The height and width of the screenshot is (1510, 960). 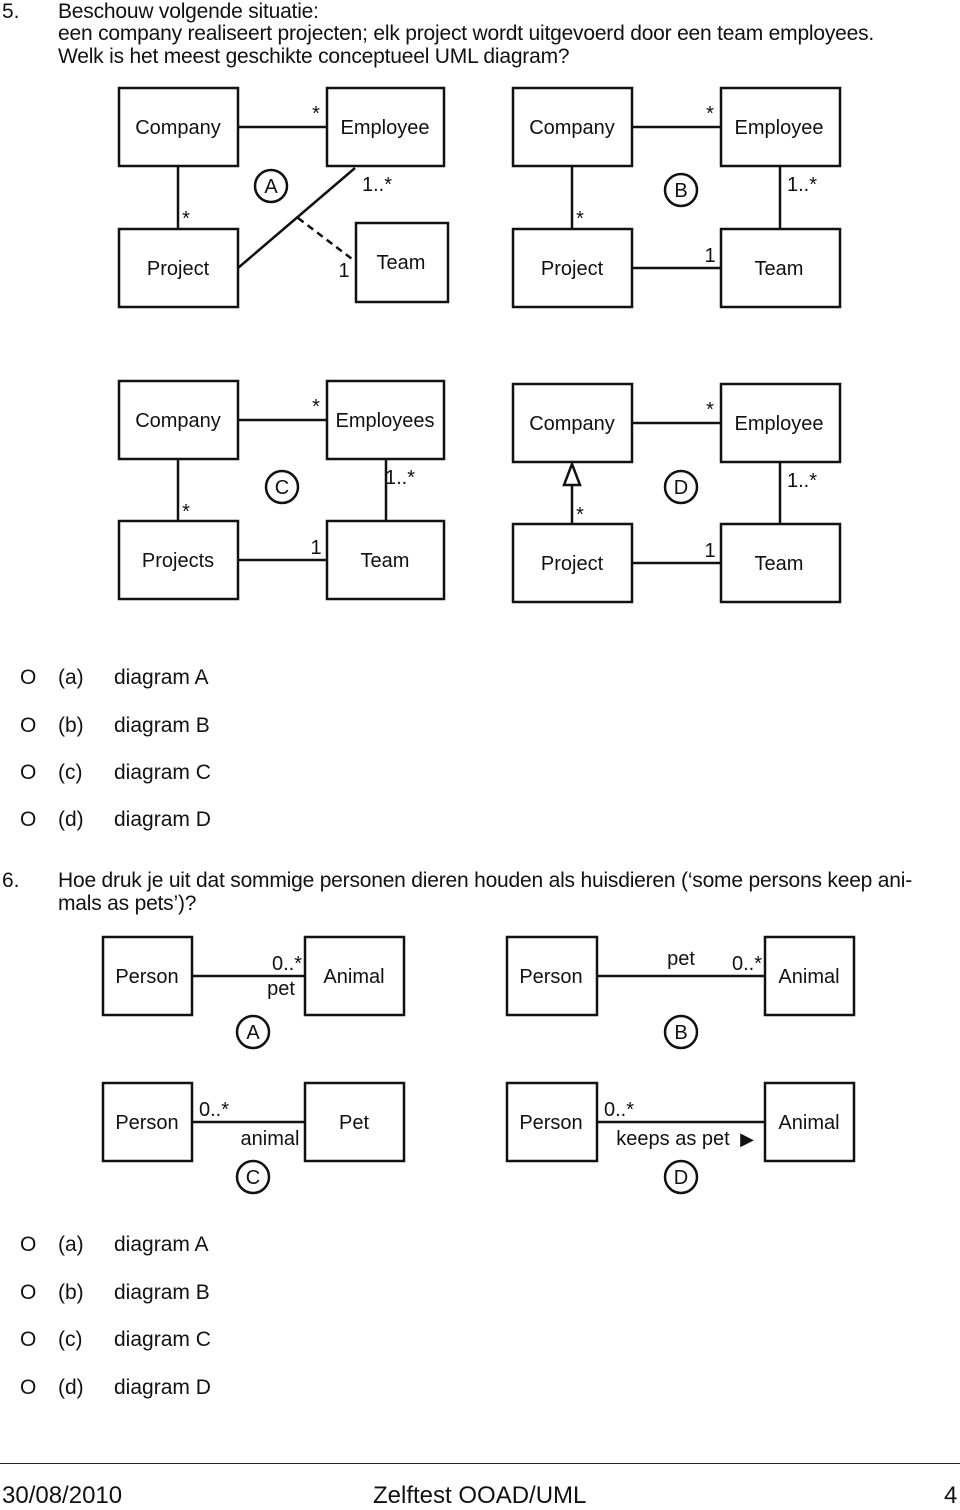 What do you see at coordinates (327, 240) in the screenshot?
I see `association-class-dashed-line` at bounding box center [327, 240].